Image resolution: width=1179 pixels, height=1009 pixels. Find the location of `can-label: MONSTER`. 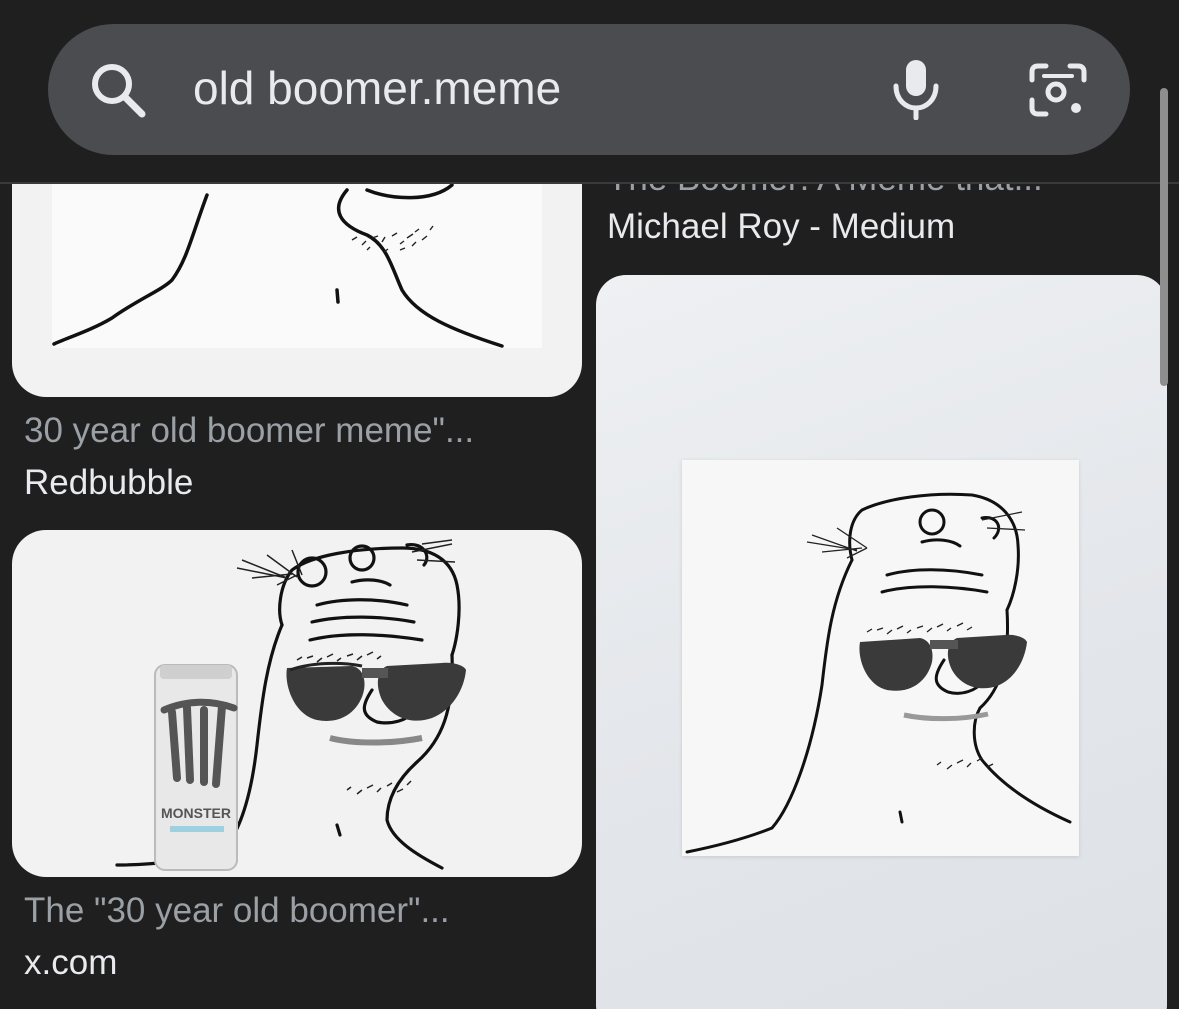

can-label: MONSTER is located at coordinates (196, 813).